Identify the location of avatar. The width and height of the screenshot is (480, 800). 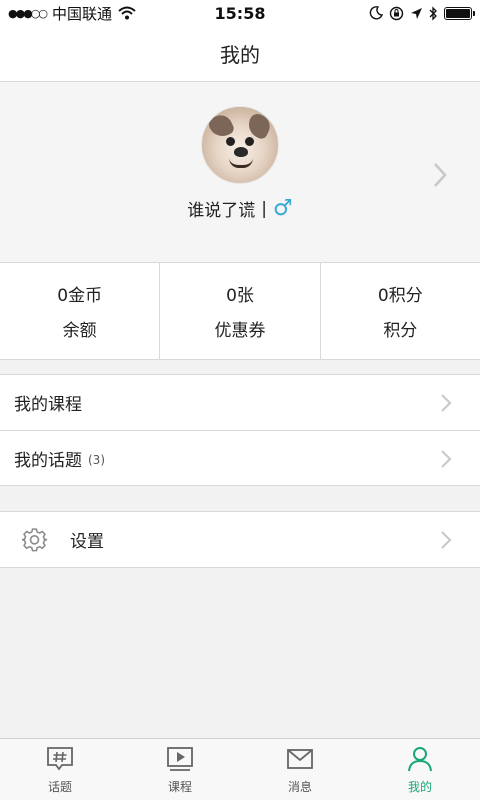
(240, 145).